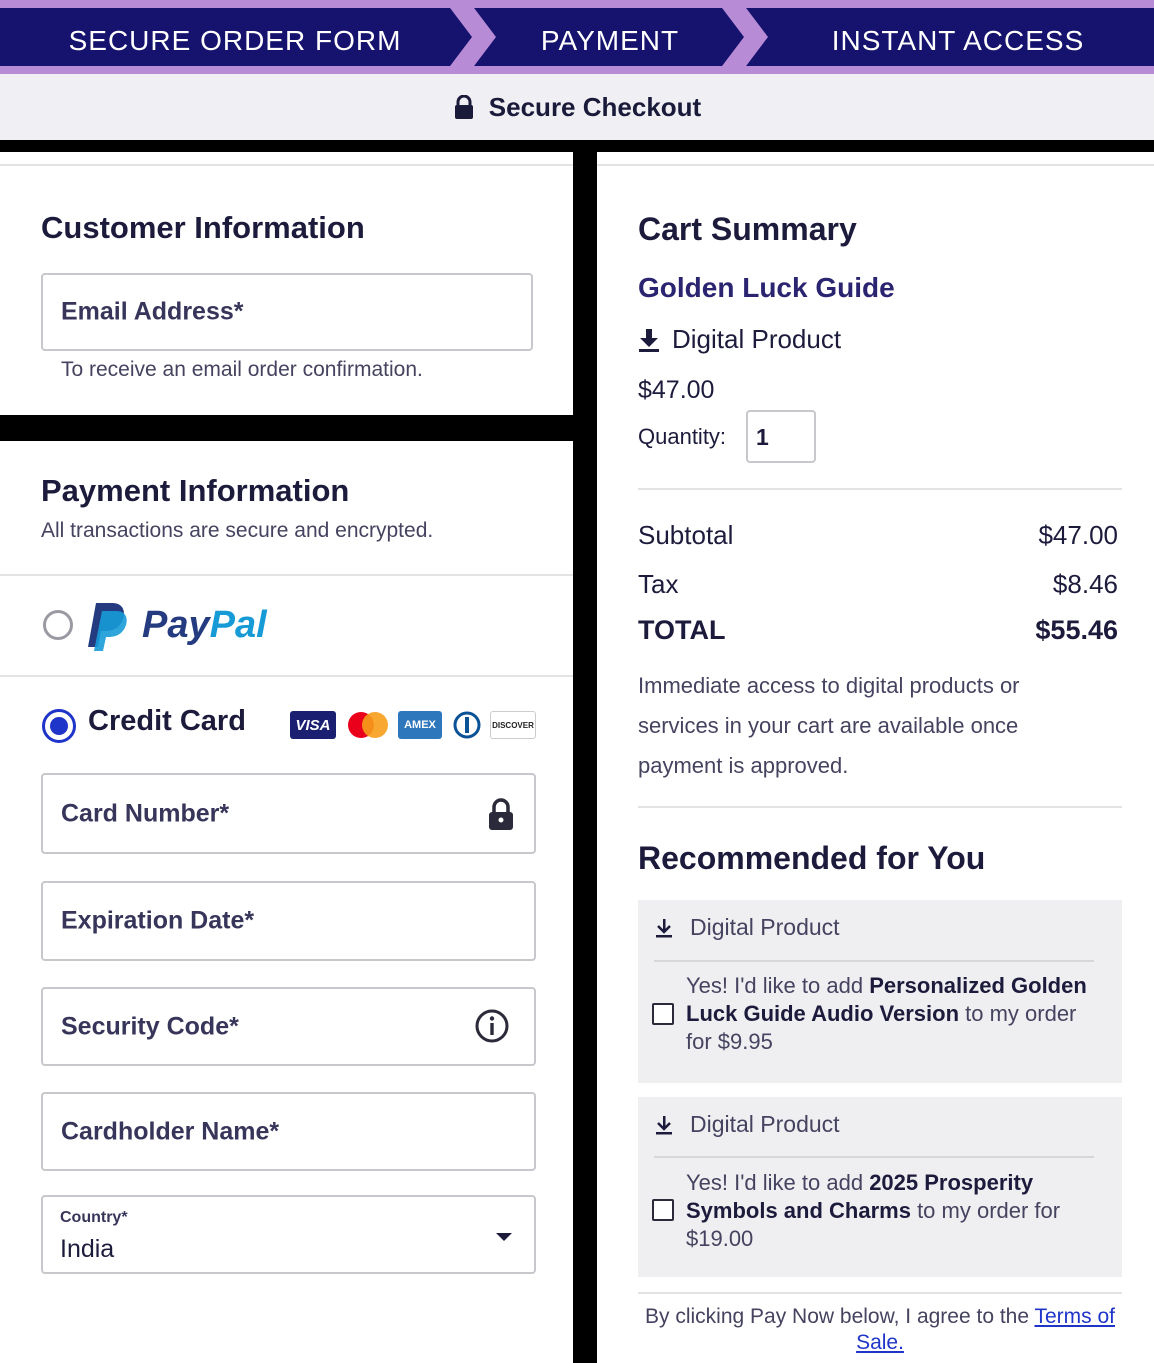 Image resolution: width=1154 pixels, height=1363 pixels. Describe the element at coordinates (94, 1217) in the screenshot. I see `country-label: Country*` at that location.